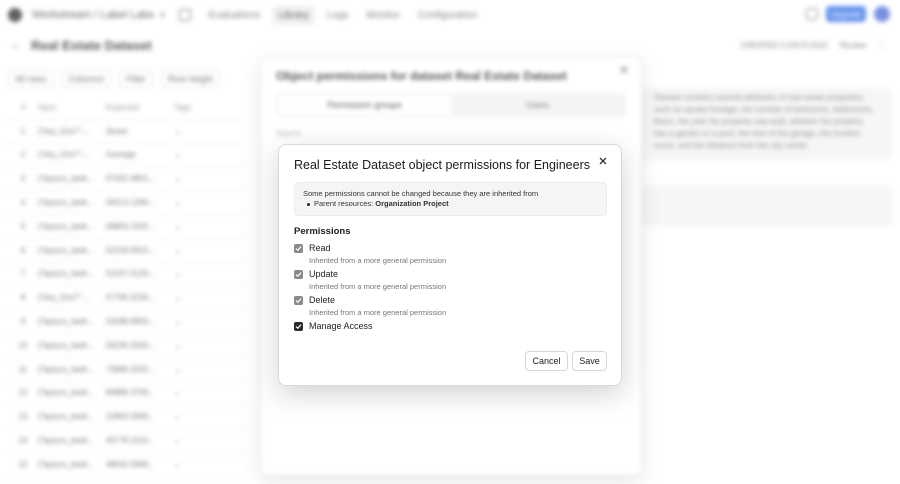  What do you see at coordinates (320, 248) in the screenshot?
I see `permission-label: Read` at bounding box center [320, 248].